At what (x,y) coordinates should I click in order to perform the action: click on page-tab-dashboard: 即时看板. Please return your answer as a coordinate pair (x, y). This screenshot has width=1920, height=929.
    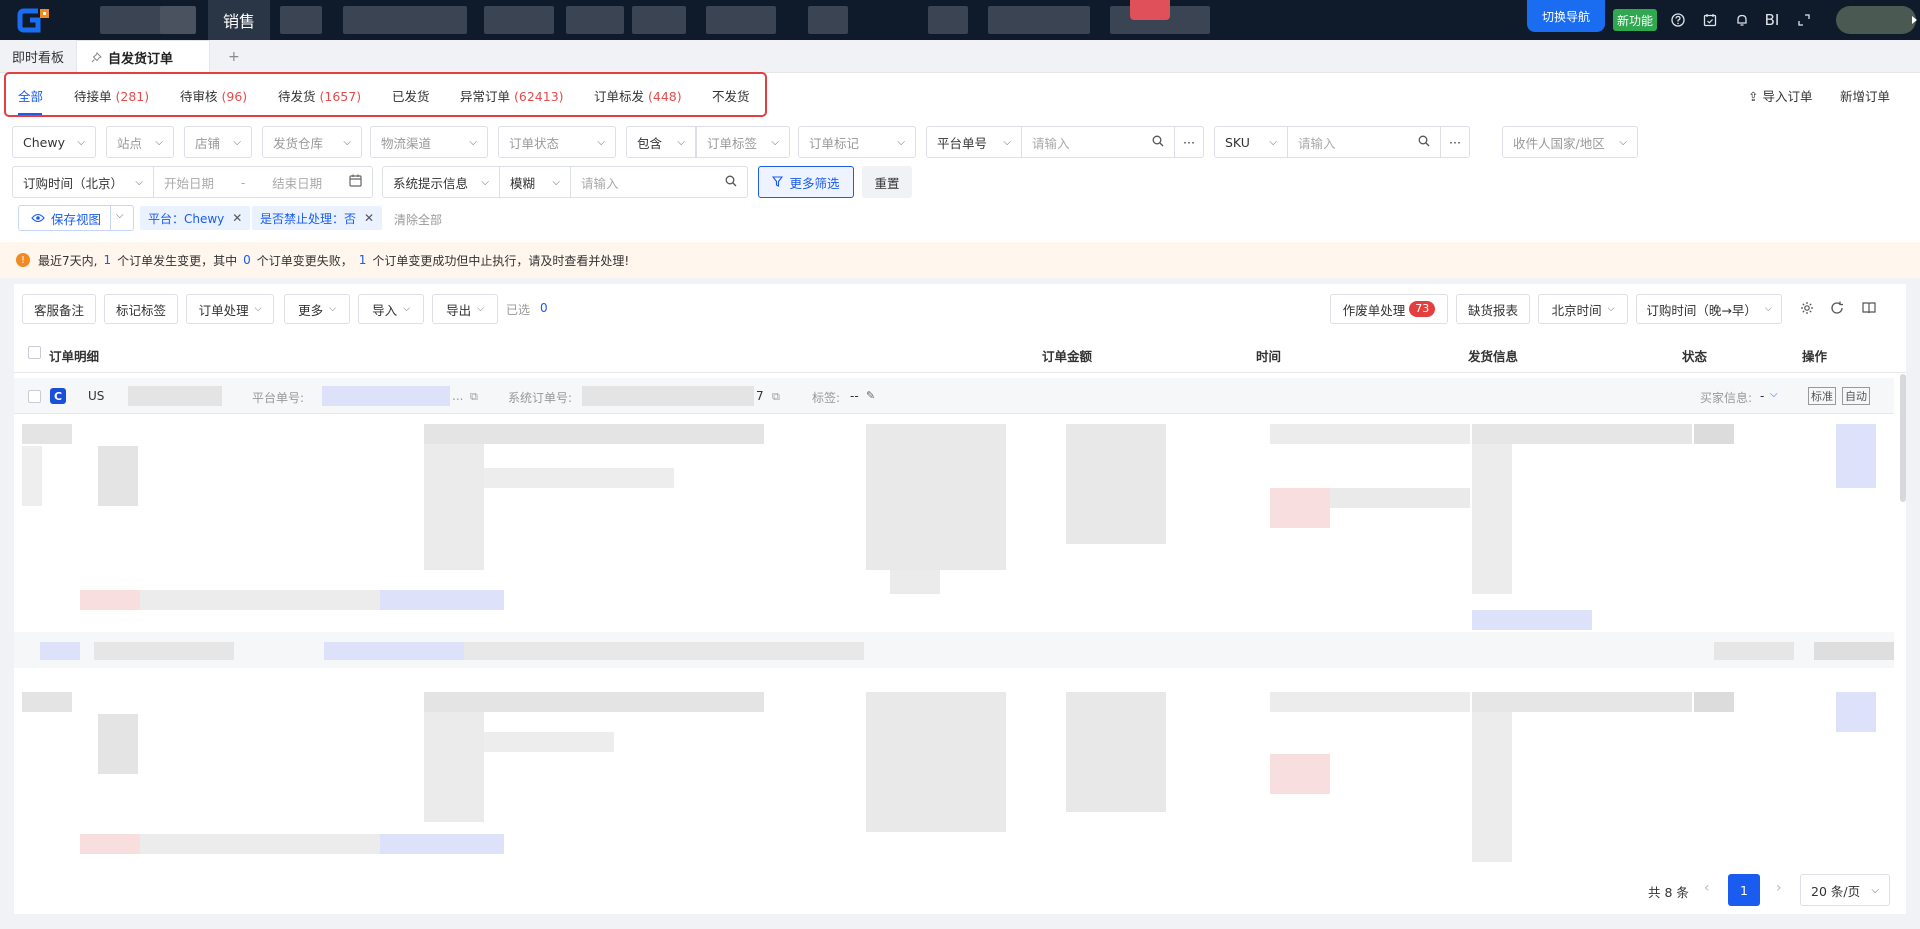
    Looking at the image, I should click on (38, 56).